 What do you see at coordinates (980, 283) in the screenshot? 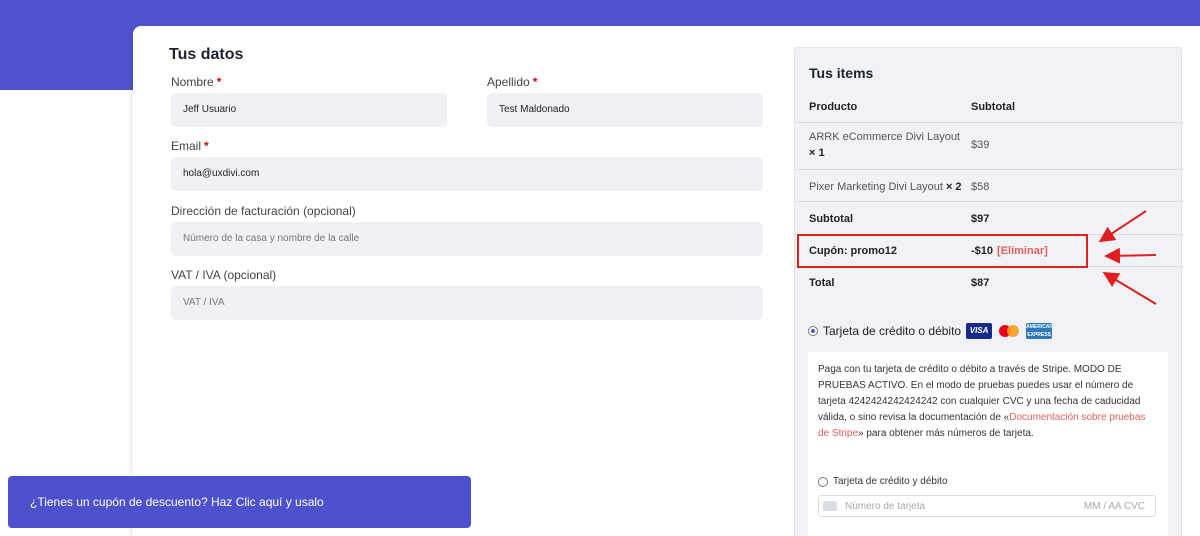
I see `total-value: $87` at bounding box center [980, 283].